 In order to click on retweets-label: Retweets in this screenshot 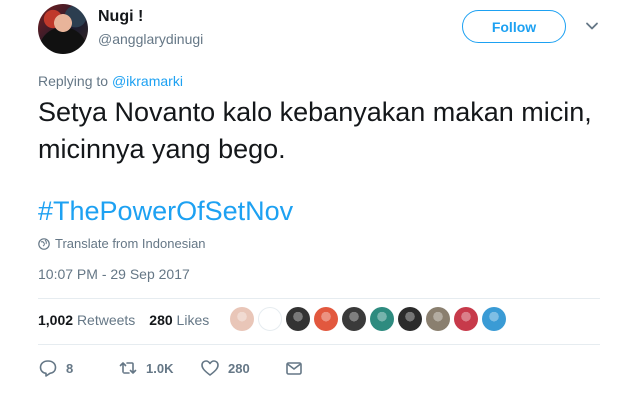, I will do `click(106, 320)`.